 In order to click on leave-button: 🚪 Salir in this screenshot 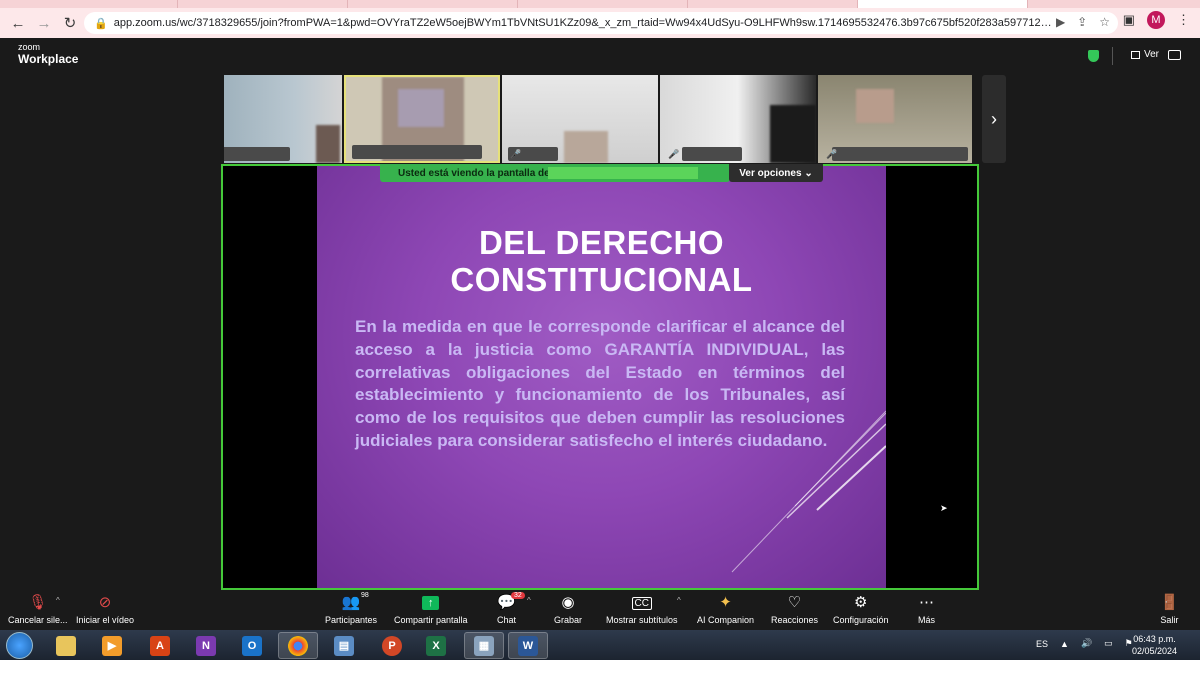, I will do `click(1169, 609)`.